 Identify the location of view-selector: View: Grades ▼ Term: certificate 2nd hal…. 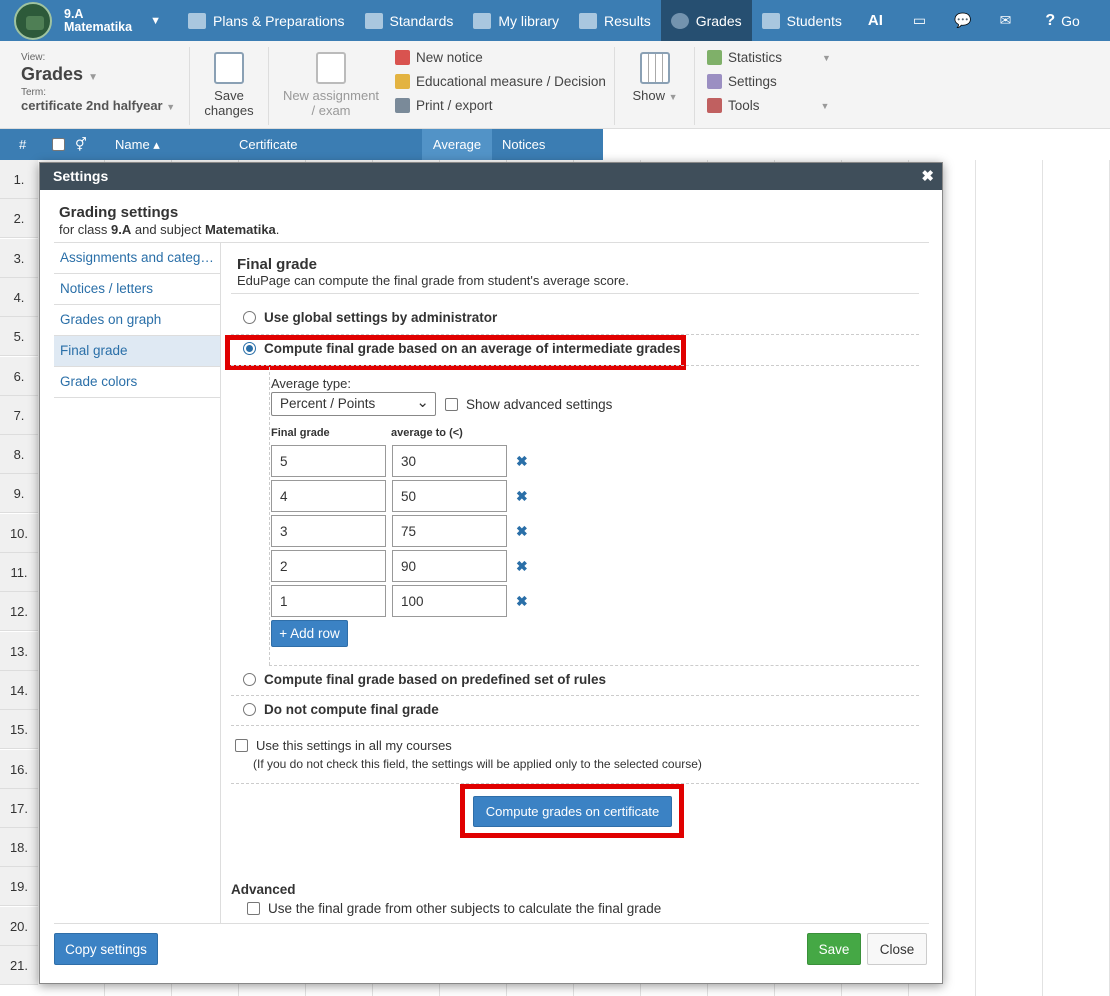
(98, 82).